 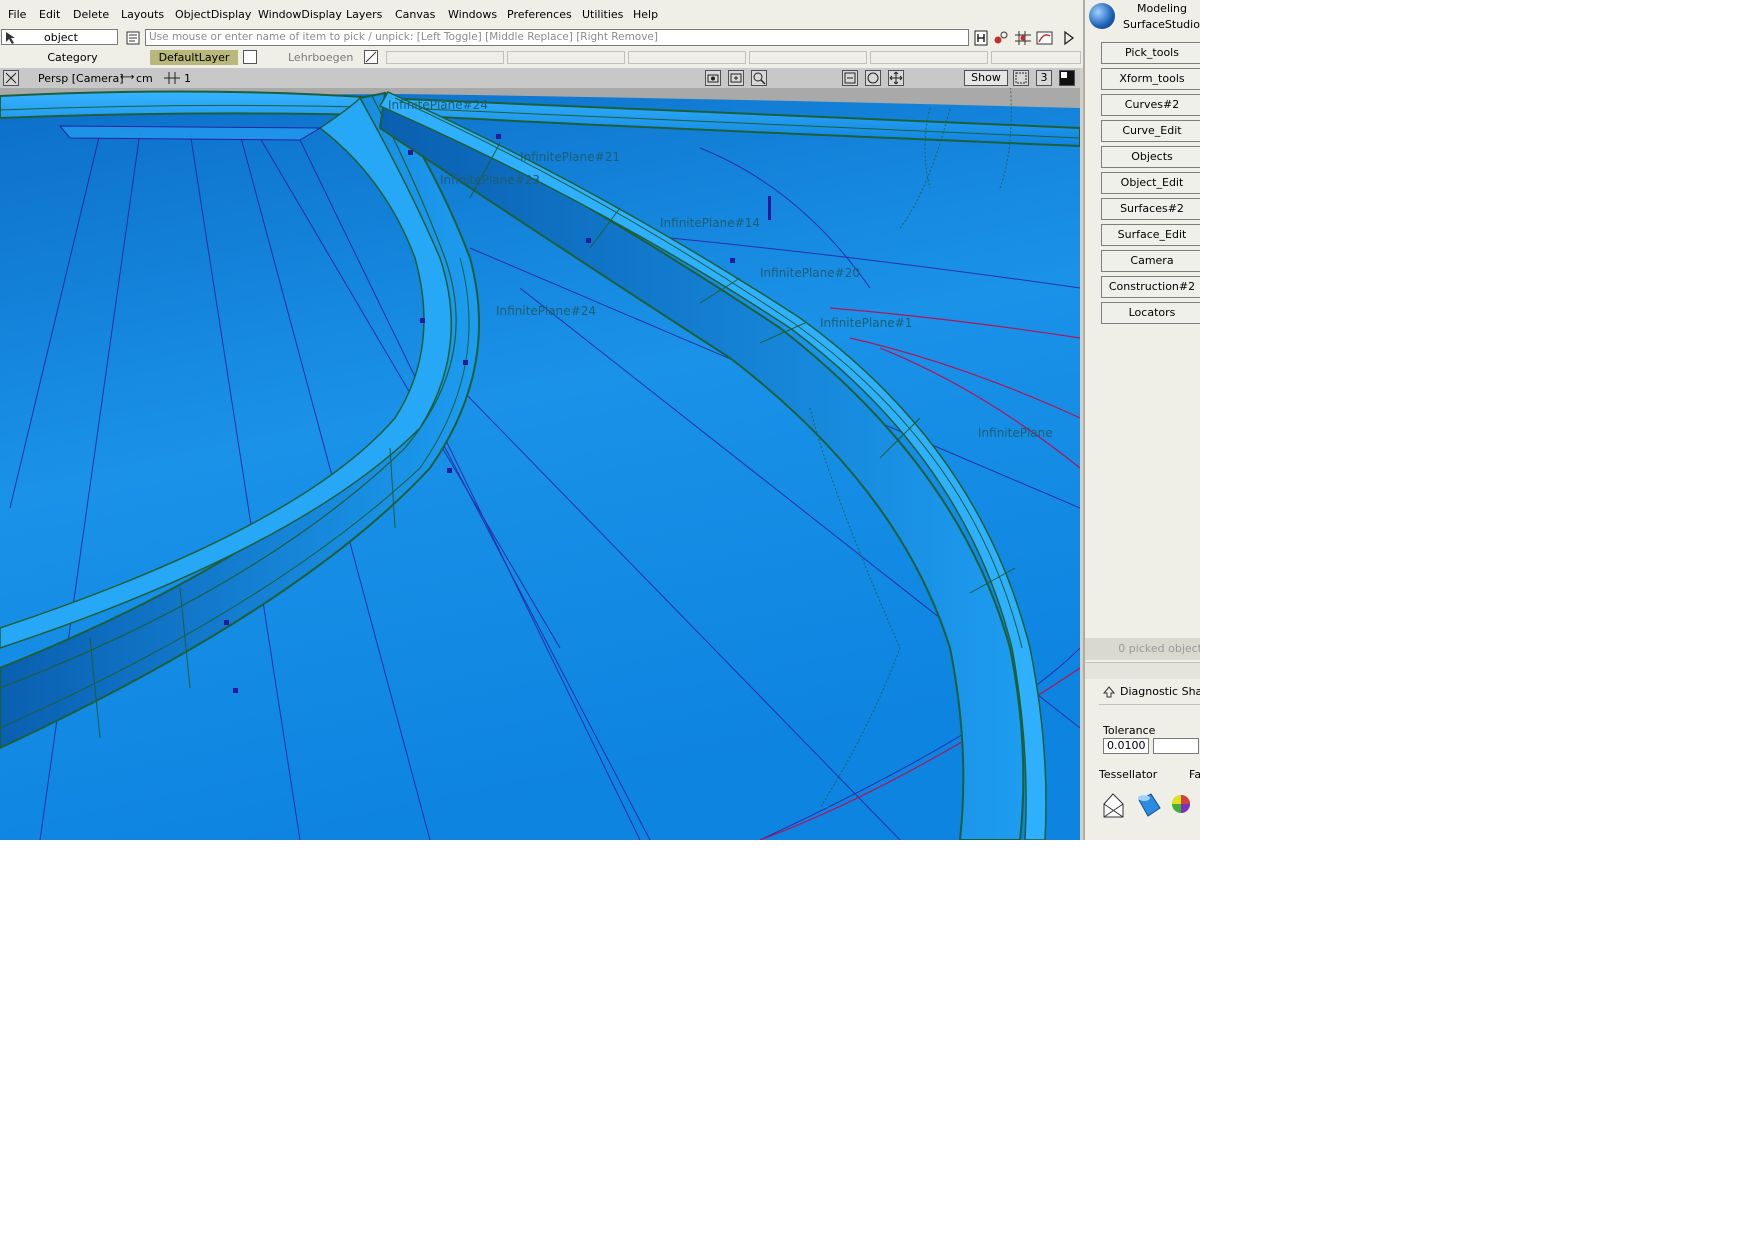 I want to click on viewport-unit: cm, so click(x=144, y=78).